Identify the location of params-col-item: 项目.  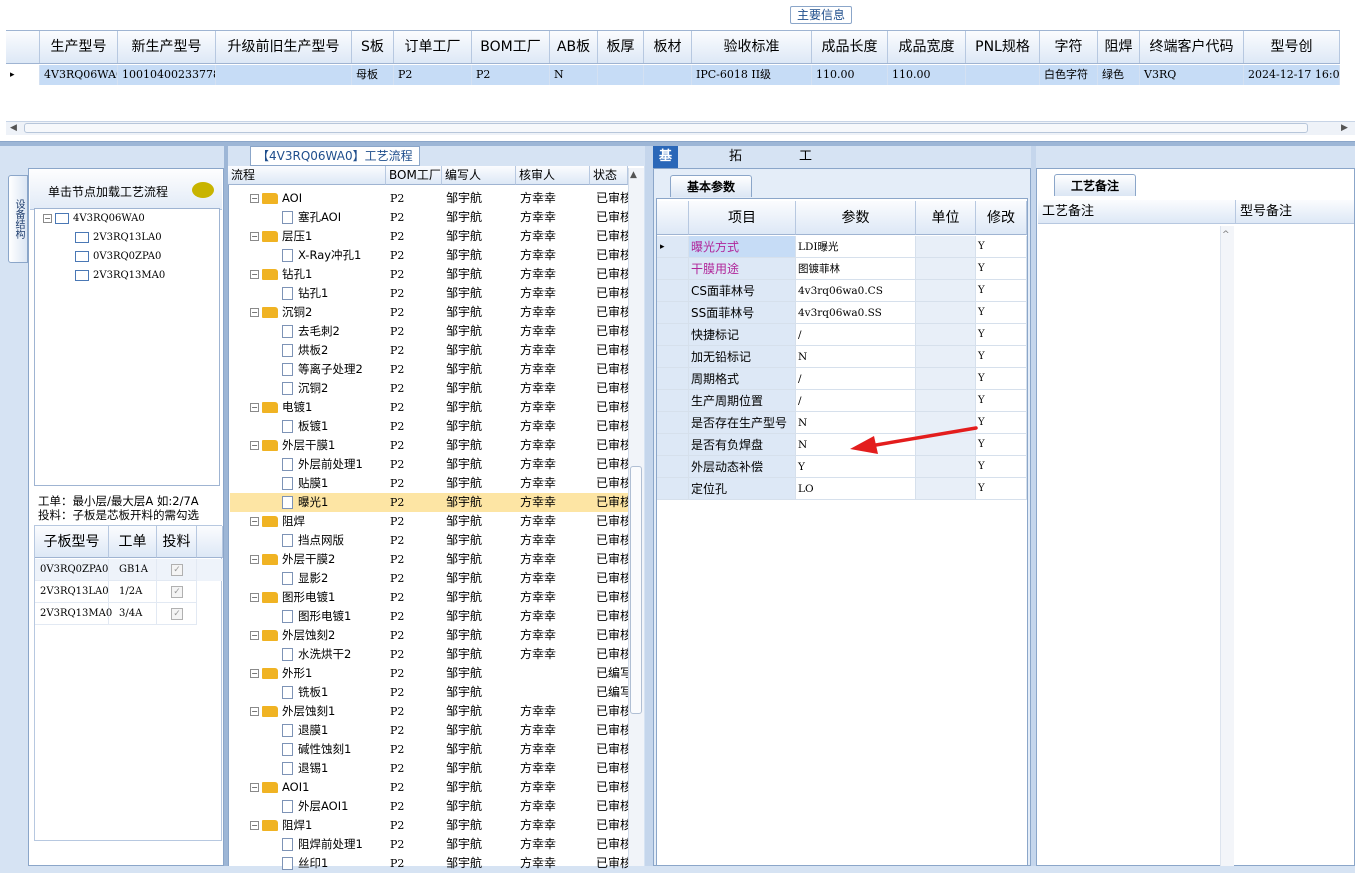
(742, 218).